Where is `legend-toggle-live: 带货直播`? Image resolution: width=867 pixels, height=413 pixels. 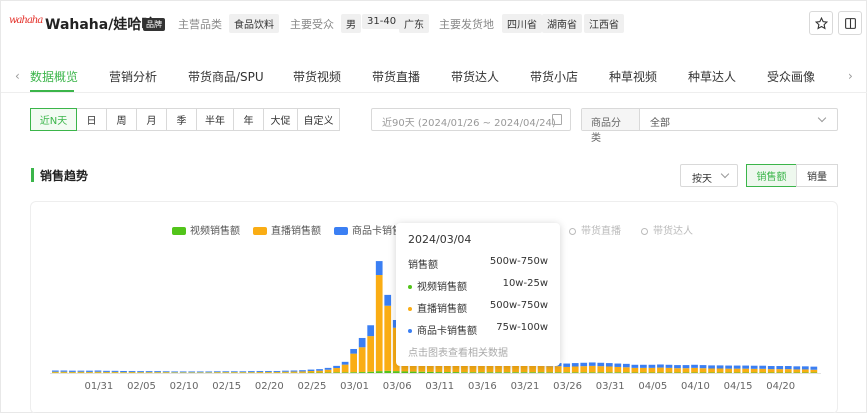
legend-toggle-live: 带货直播 is located at coordinates (595, 229).